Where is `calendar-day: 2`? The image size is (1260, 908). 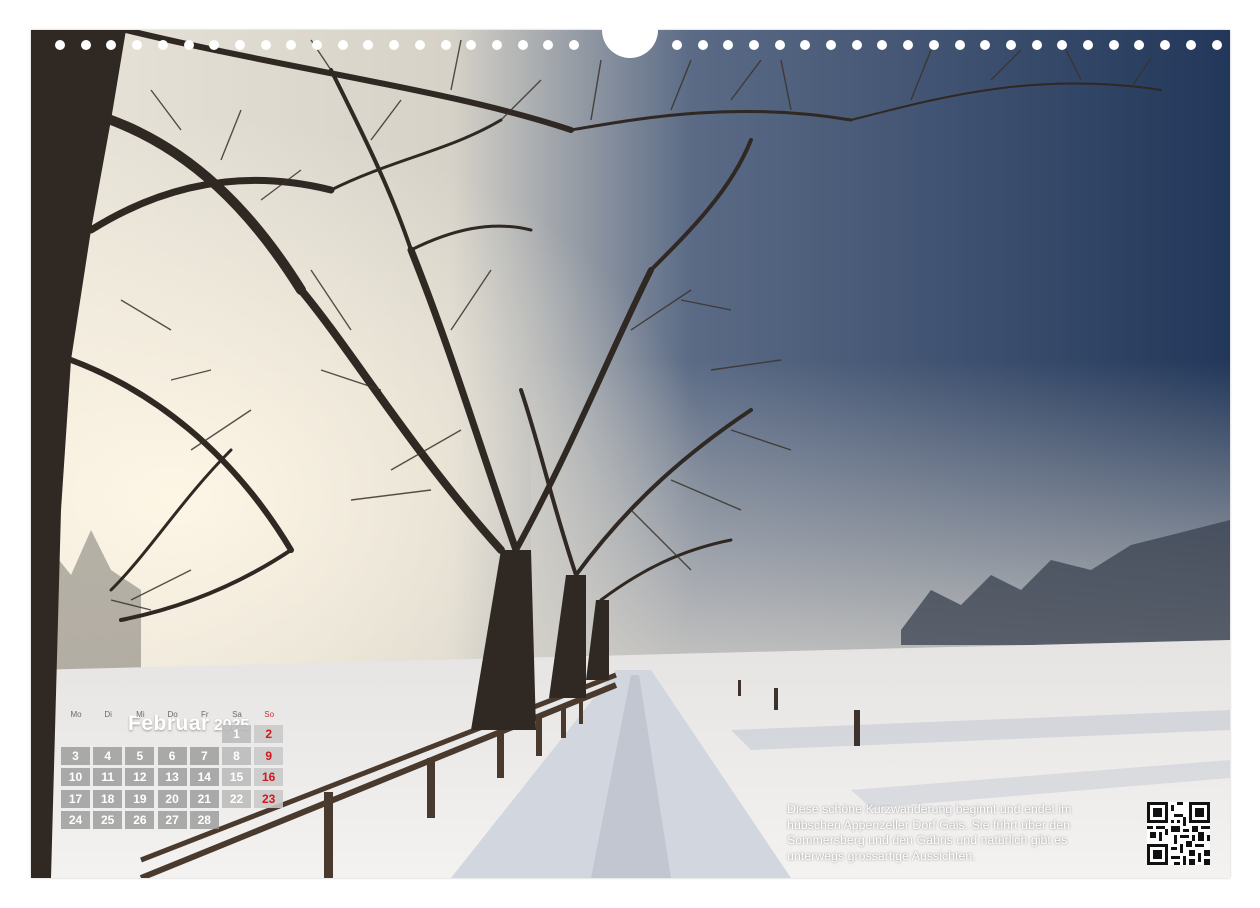
calendar-day: 2 is located at coordinates (269, 734).